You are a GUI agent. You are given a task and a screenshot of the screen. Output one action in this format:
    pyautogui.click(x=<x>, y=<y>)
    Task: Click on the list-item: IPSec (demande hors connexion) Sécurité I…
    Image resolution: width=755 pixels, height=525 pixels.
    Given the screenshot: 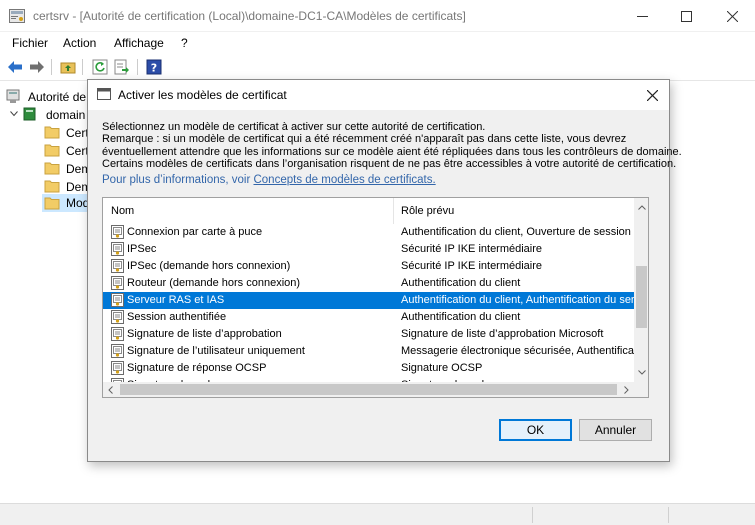 What is the action you would take?
    pyautogui.click(x=368, y=266)
    